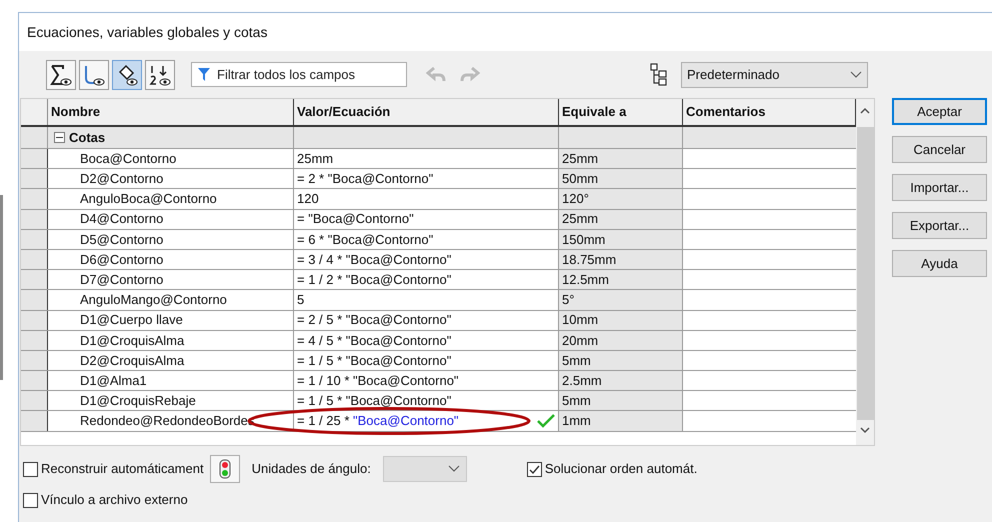 This screenshot has height=522, width=992. I want to click on table-cell: 150mm, so click(621, 239).